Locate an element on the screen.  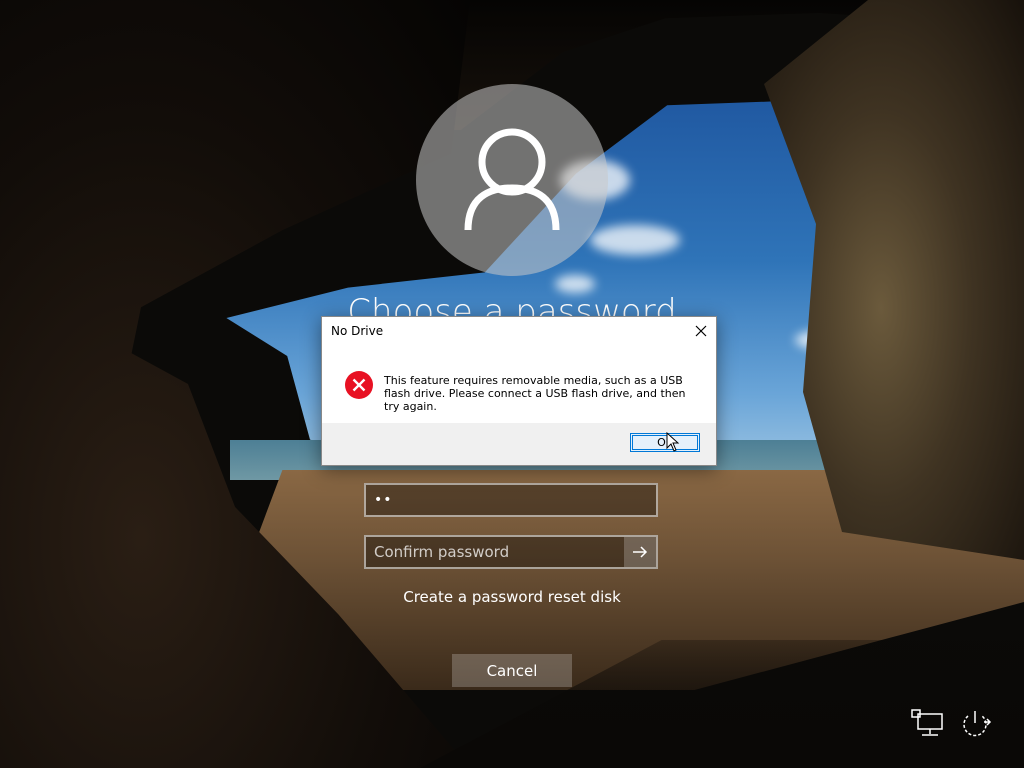
submit-arrow-button is located at coordinates (640, 552).